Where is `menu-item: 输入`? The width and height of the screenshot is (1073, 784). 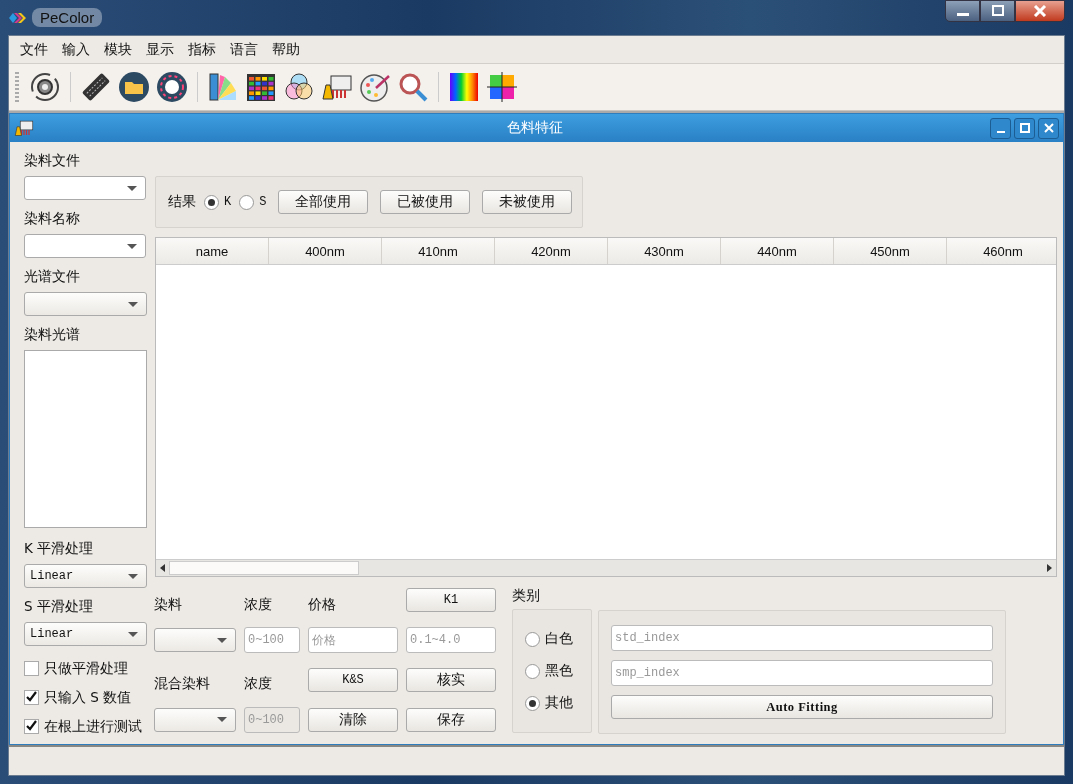 menu-item: 输入 is located at coordinates (76, 49).